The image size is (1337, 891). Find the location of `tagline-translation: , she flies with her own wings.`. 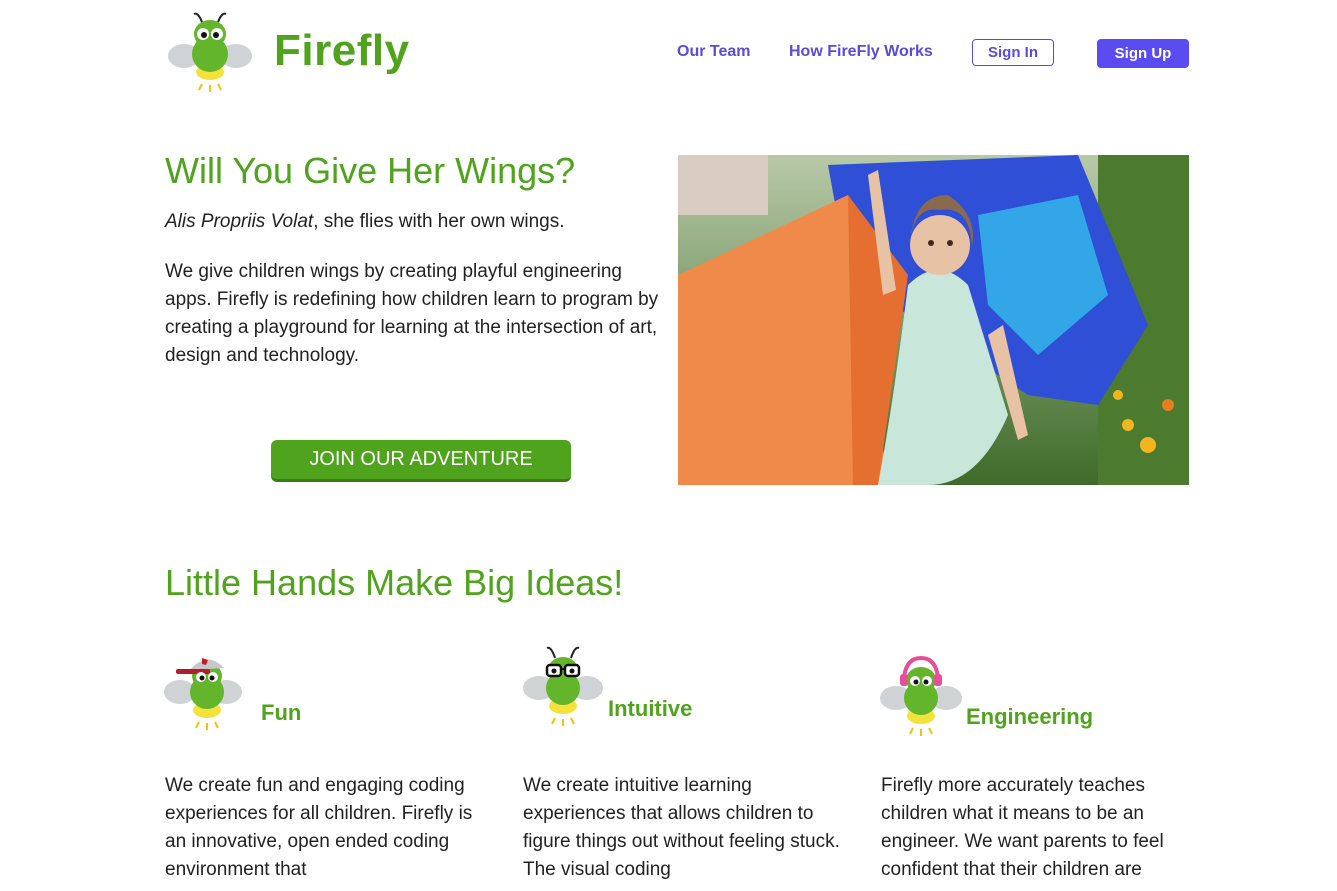

tagline-translation: , she flies with her own wings. is located at coordinates (439, 221).